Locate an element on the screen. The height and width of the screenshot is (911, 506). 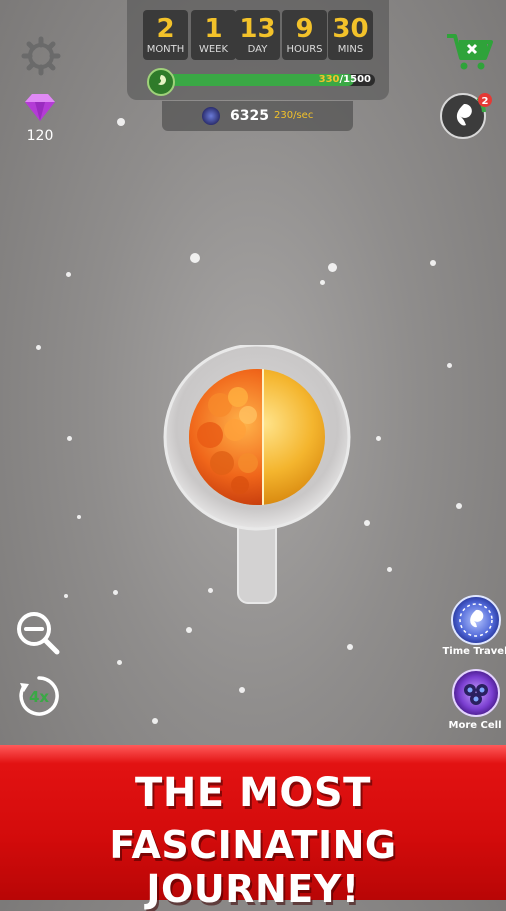
timer-mins: 30 MINS is located at coordinates (350, 35).